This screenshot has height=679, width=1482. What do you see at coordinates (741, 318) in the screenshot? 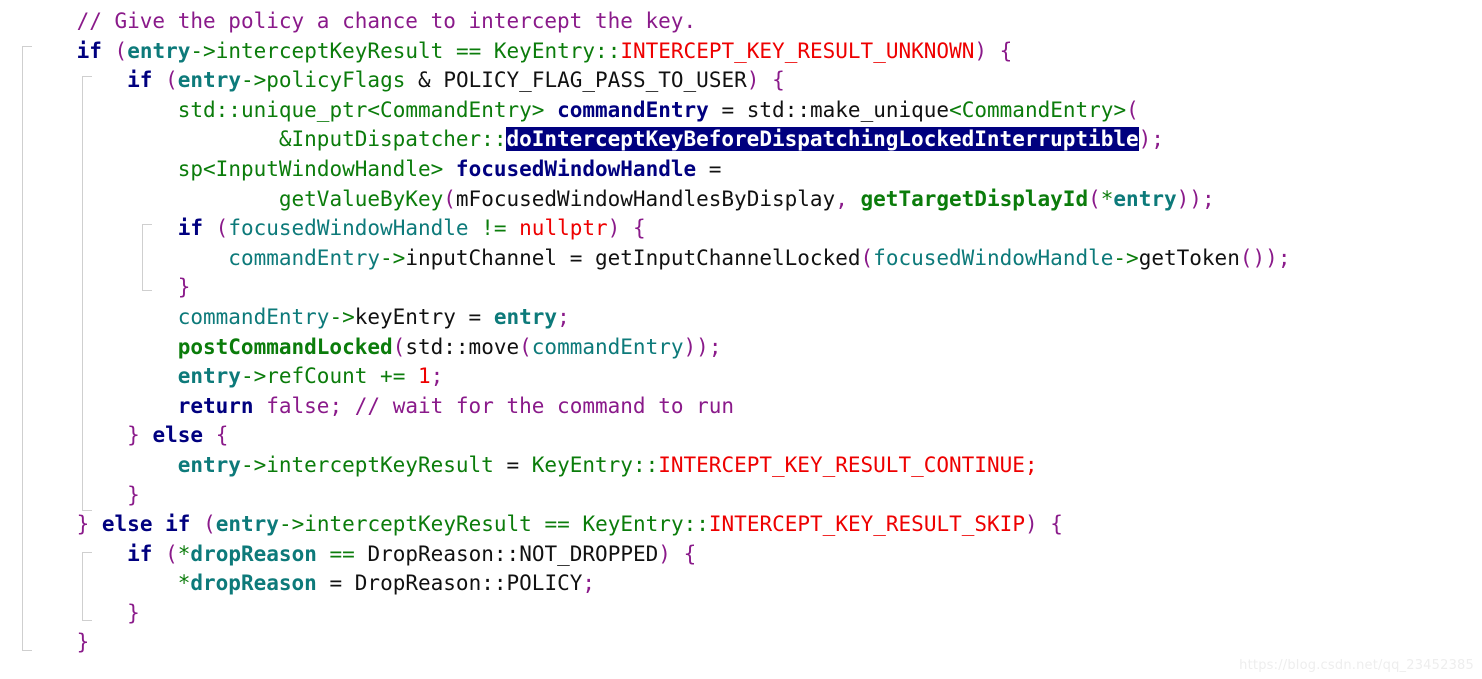
I see `code-line: commandEntry->keyEntry = entry;` at bounding box center [741, 318].